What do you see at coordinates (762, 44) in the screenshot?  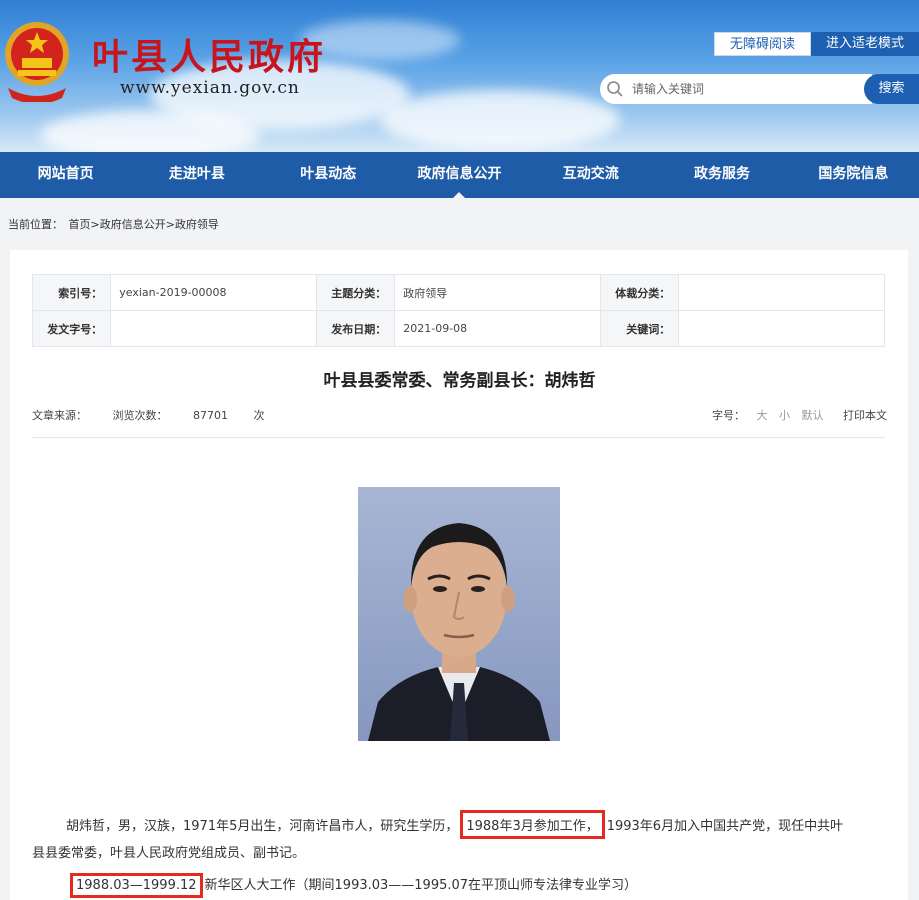 I see `accessibility-button: 无障碍阅读` at bounding box center [762, 44].